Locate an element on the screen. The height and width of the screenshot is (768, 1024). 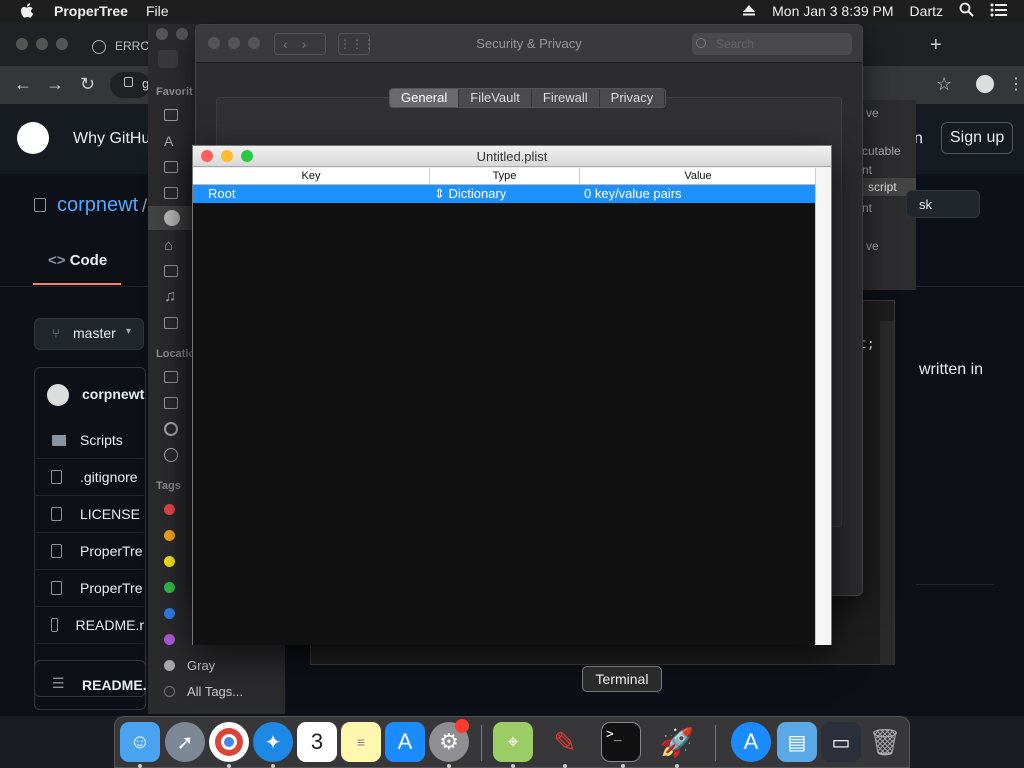
dock: ☺ ➚ ✦ 3 ≡ A ⚙ ⌖ ✎ >_ 🚀 A ▤ ▭ 🗑 is located at coordinates (512, 742).